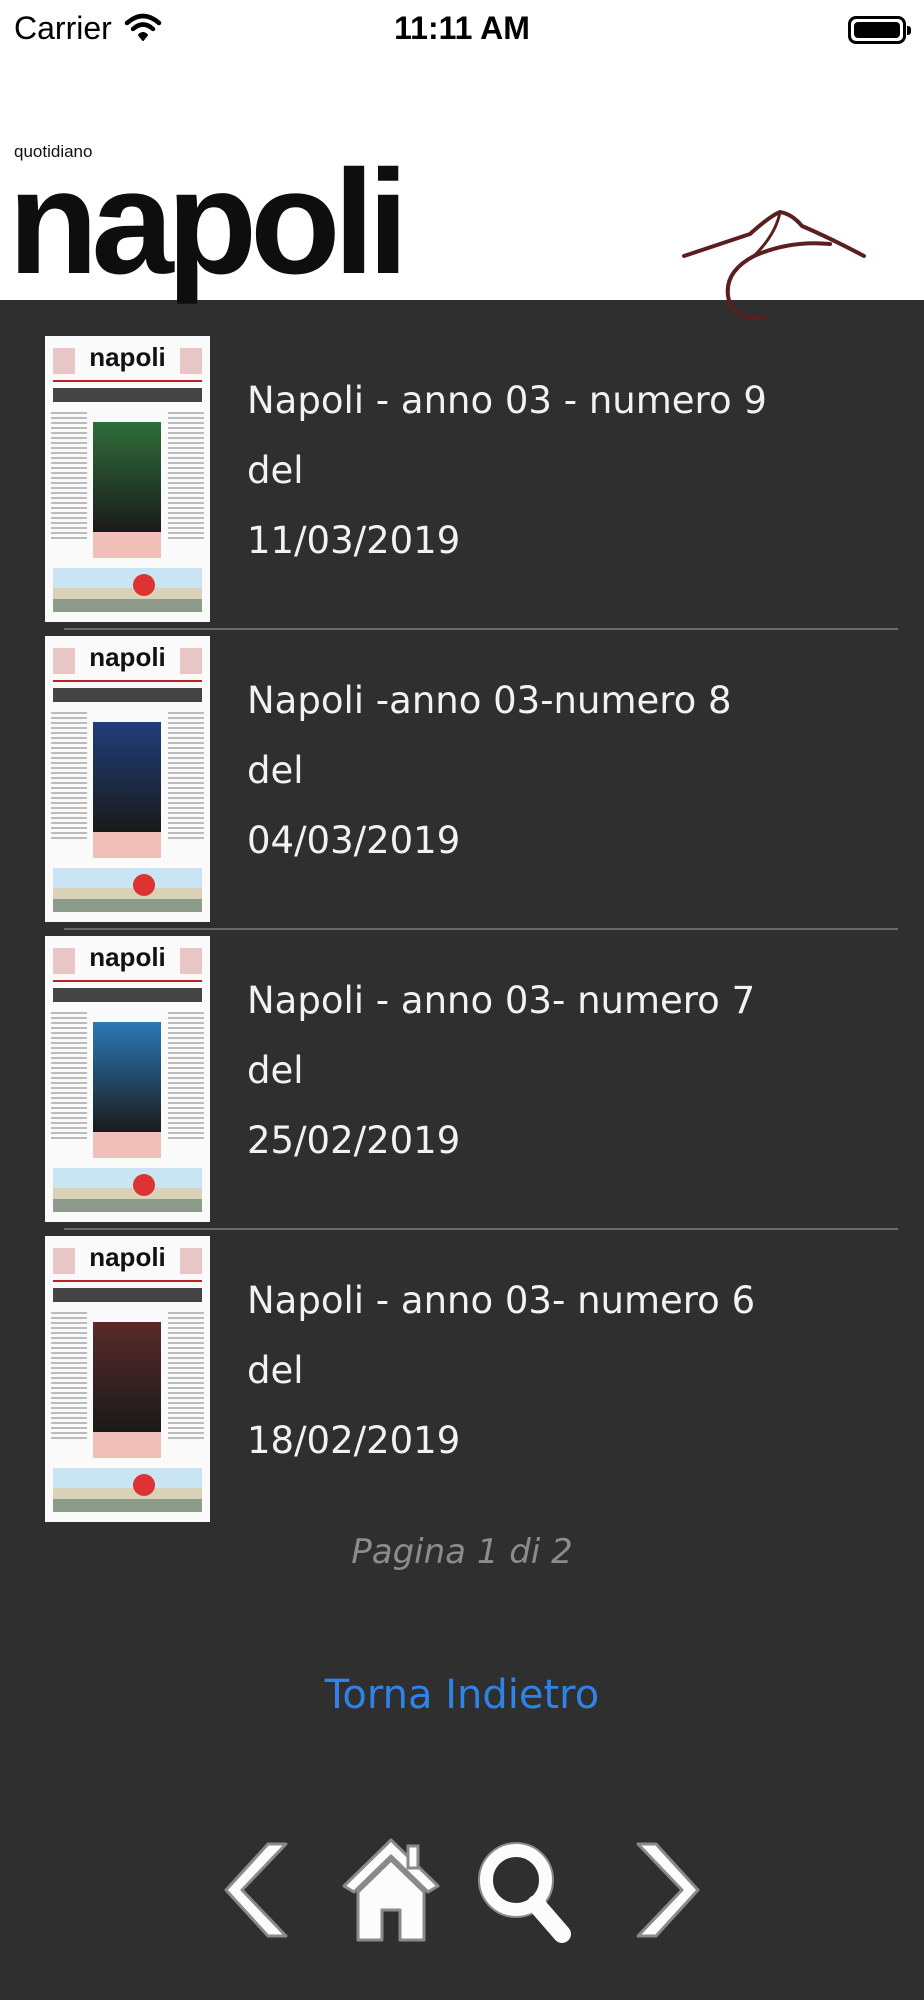 This screenshot has width=924, height=2000. I want to click on back-button: Torna Indietro, so click(462, 1695).